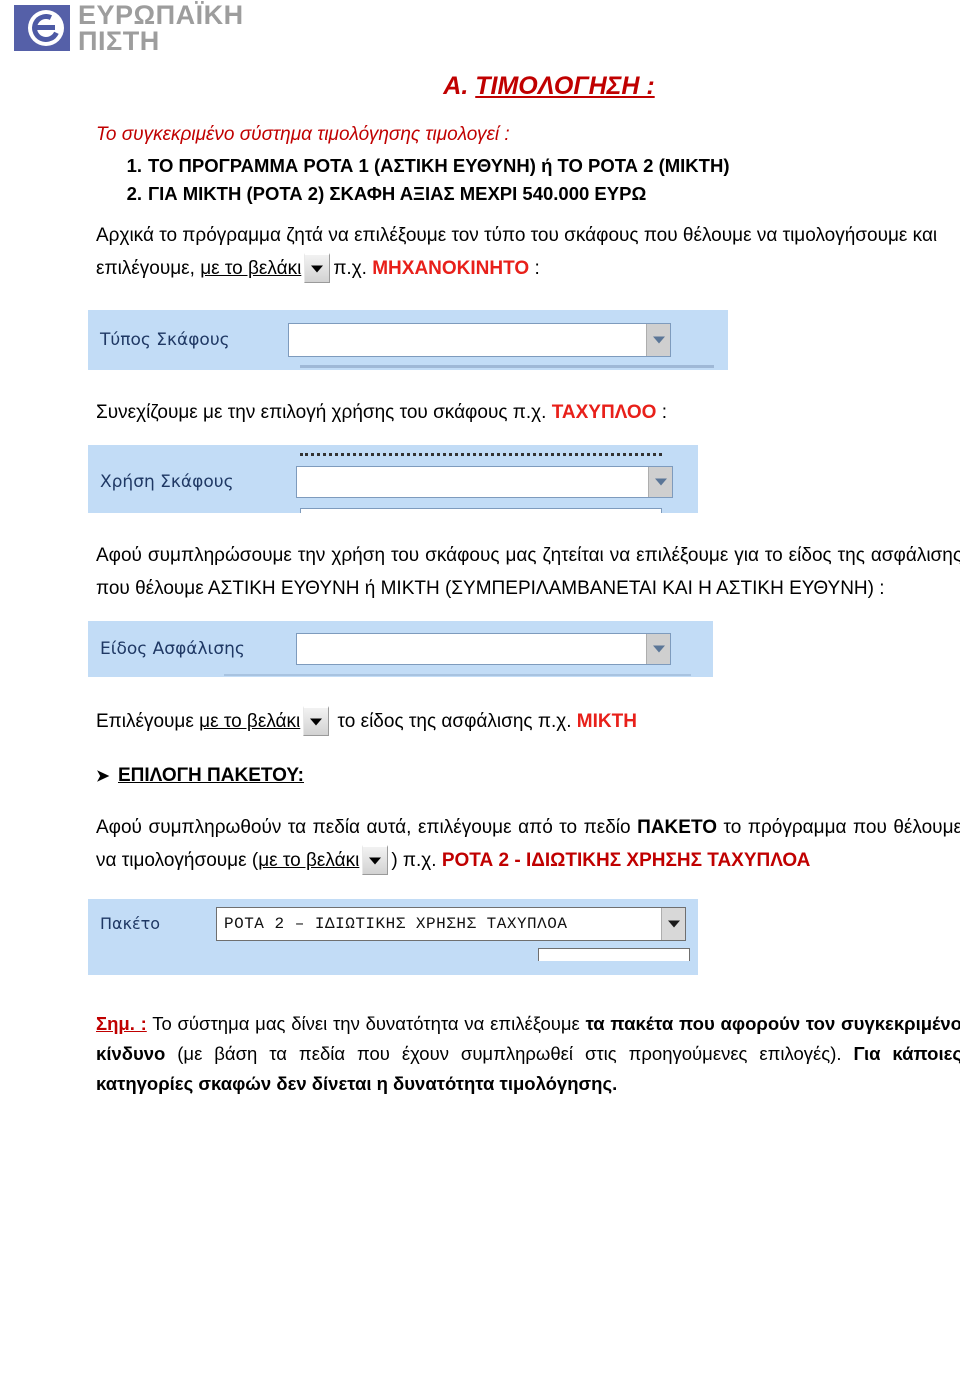  I want to click on field-label-eidos-asfalisis: Είδος Ασφάλισης, so click(172, 649).